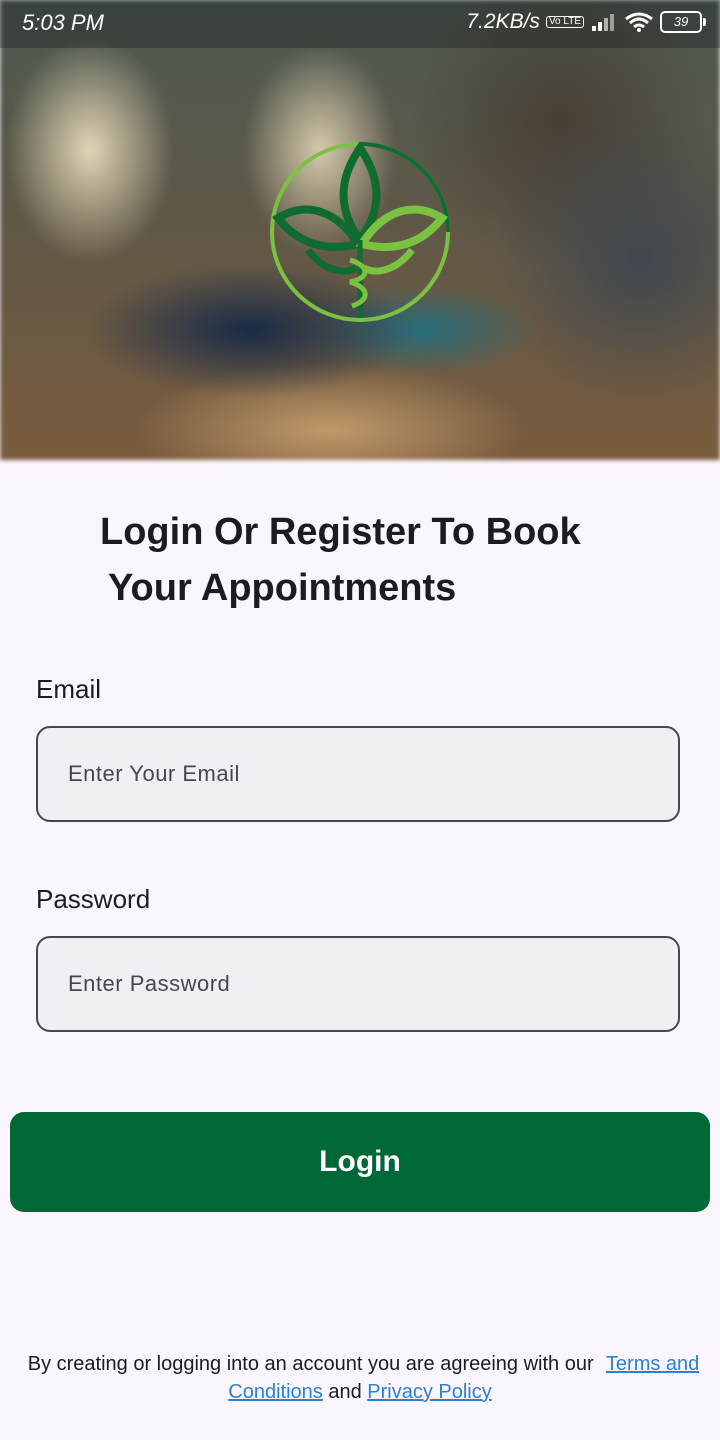 Image resolution: width=720 pixels, height=1440 pixels. Describe the element at coordinates (429, 1392) in the screenshot. I see `privacy-link: Privacy Policy` at that location.